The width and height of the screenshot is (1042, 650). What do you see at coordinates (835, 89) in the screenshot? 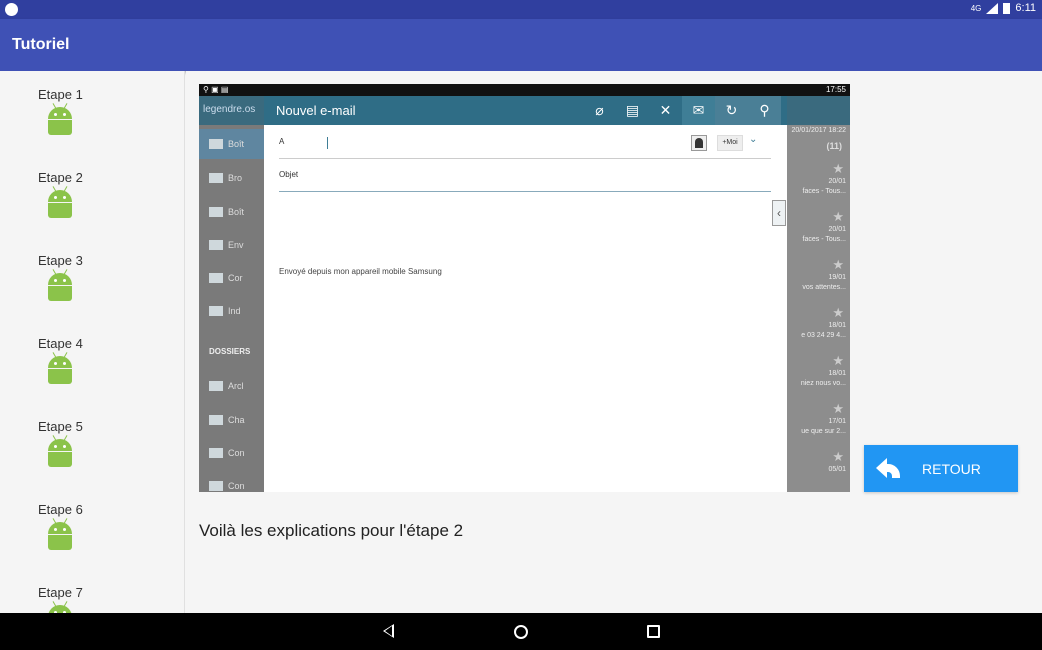
I see `screenshot-time: 17:55` at bounding box center [835, 89].